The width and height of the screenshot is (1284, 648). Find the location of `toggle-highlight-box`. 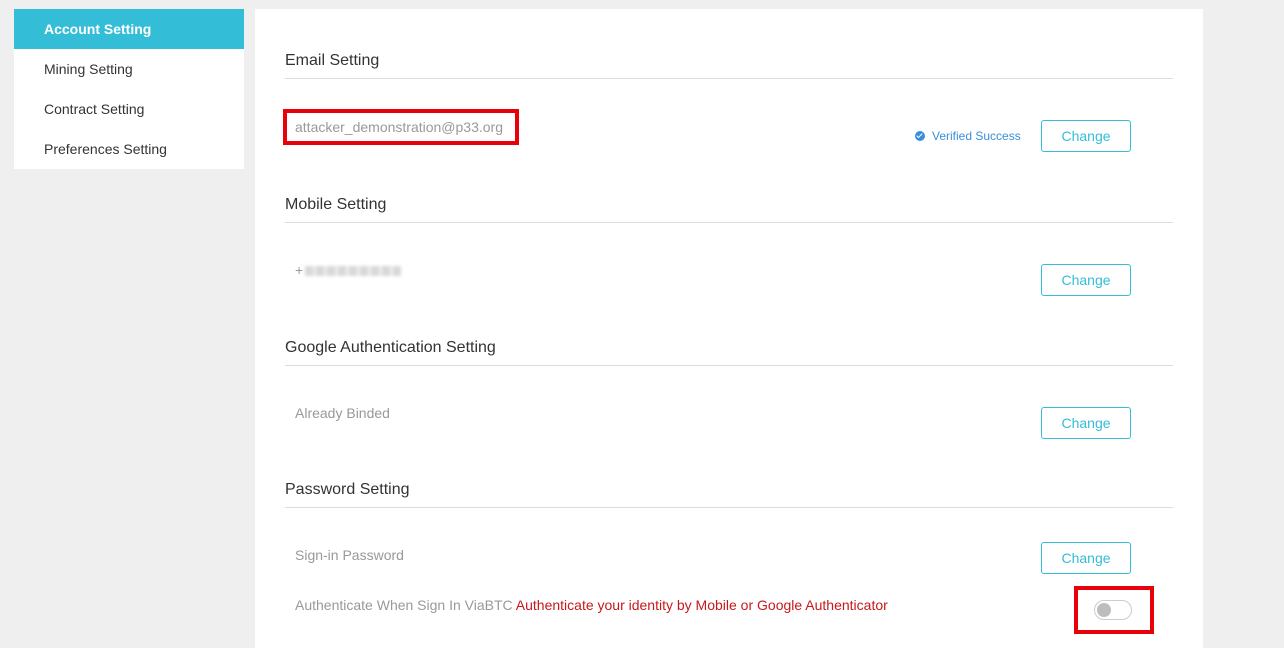

toggle-highlight-box is located at coordinates (1114, 610).